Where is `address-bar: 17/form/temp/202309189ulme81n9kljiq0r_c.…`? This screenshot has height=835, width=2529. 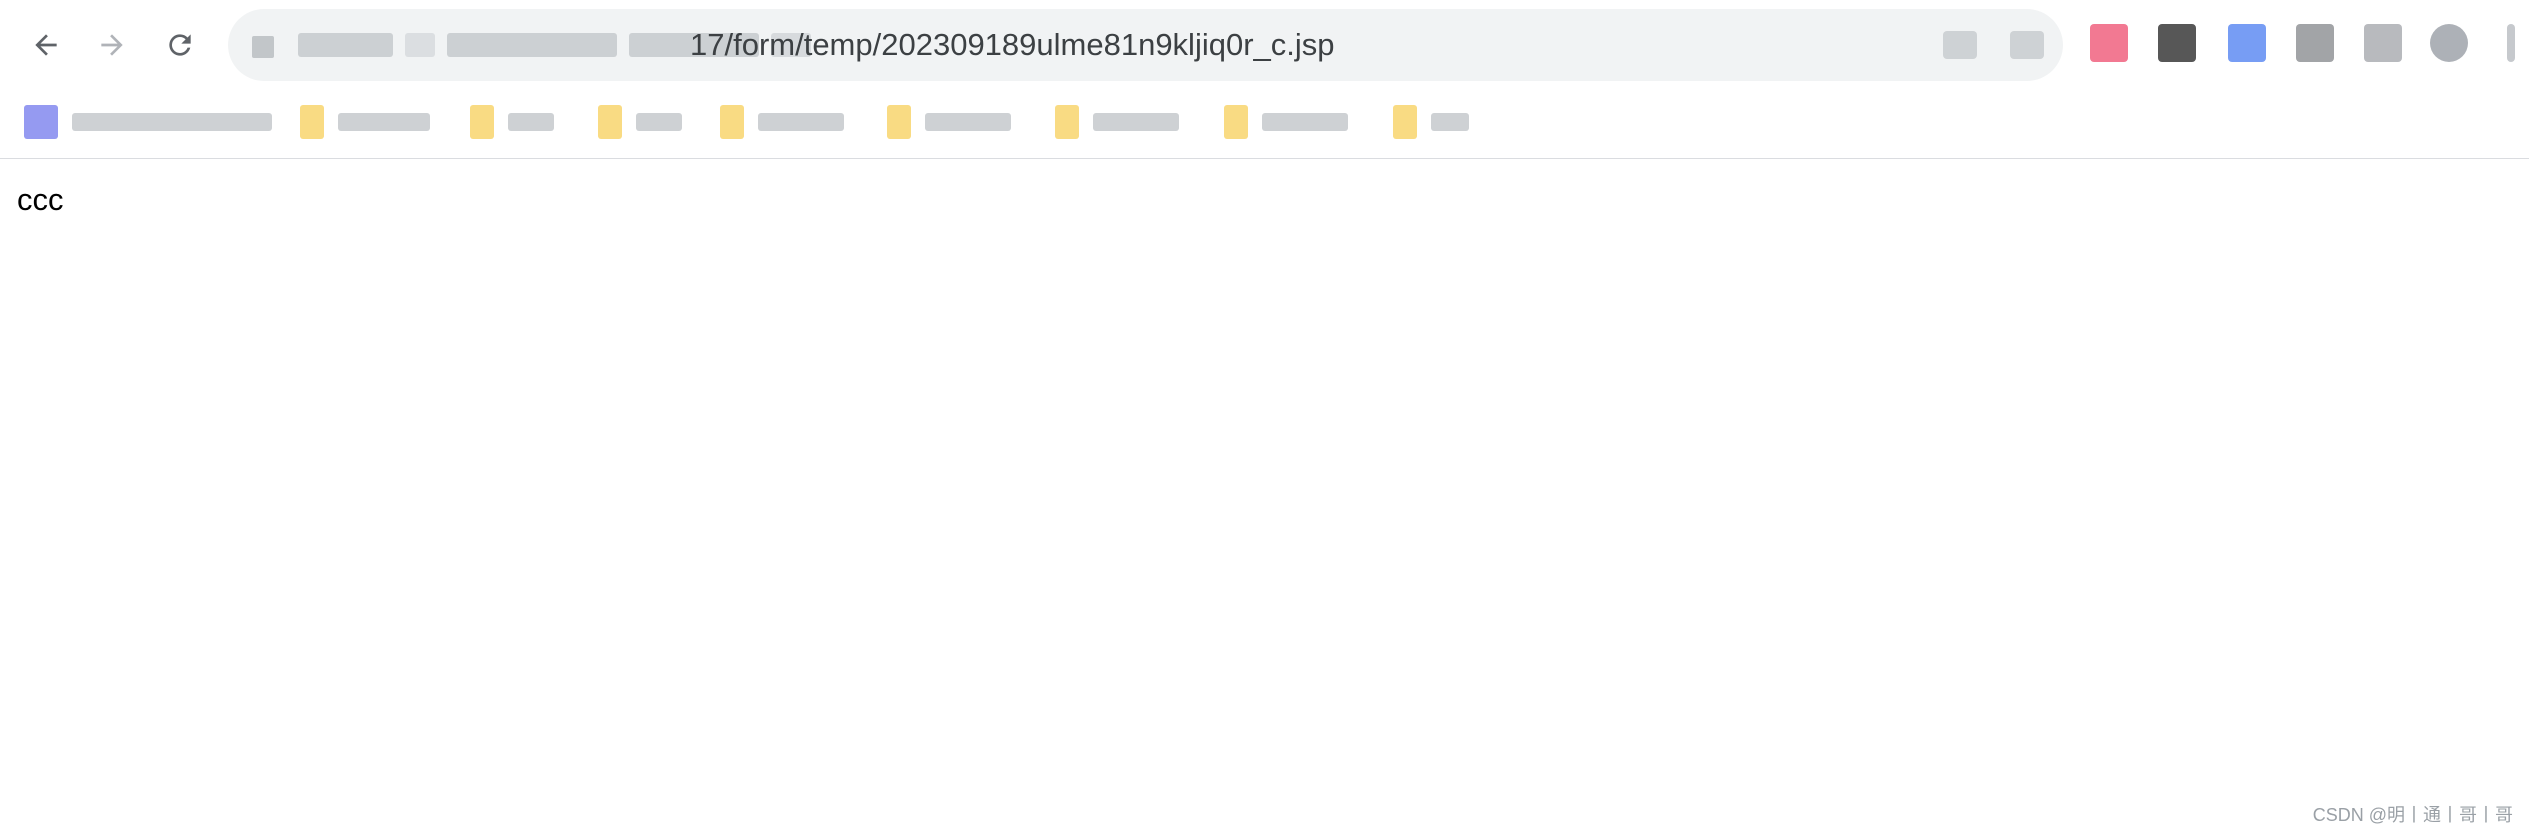
address-bar: 17/form/temp/202309189ulme81n9kljiq0r_c.… is located at coordinates (1145, 45).